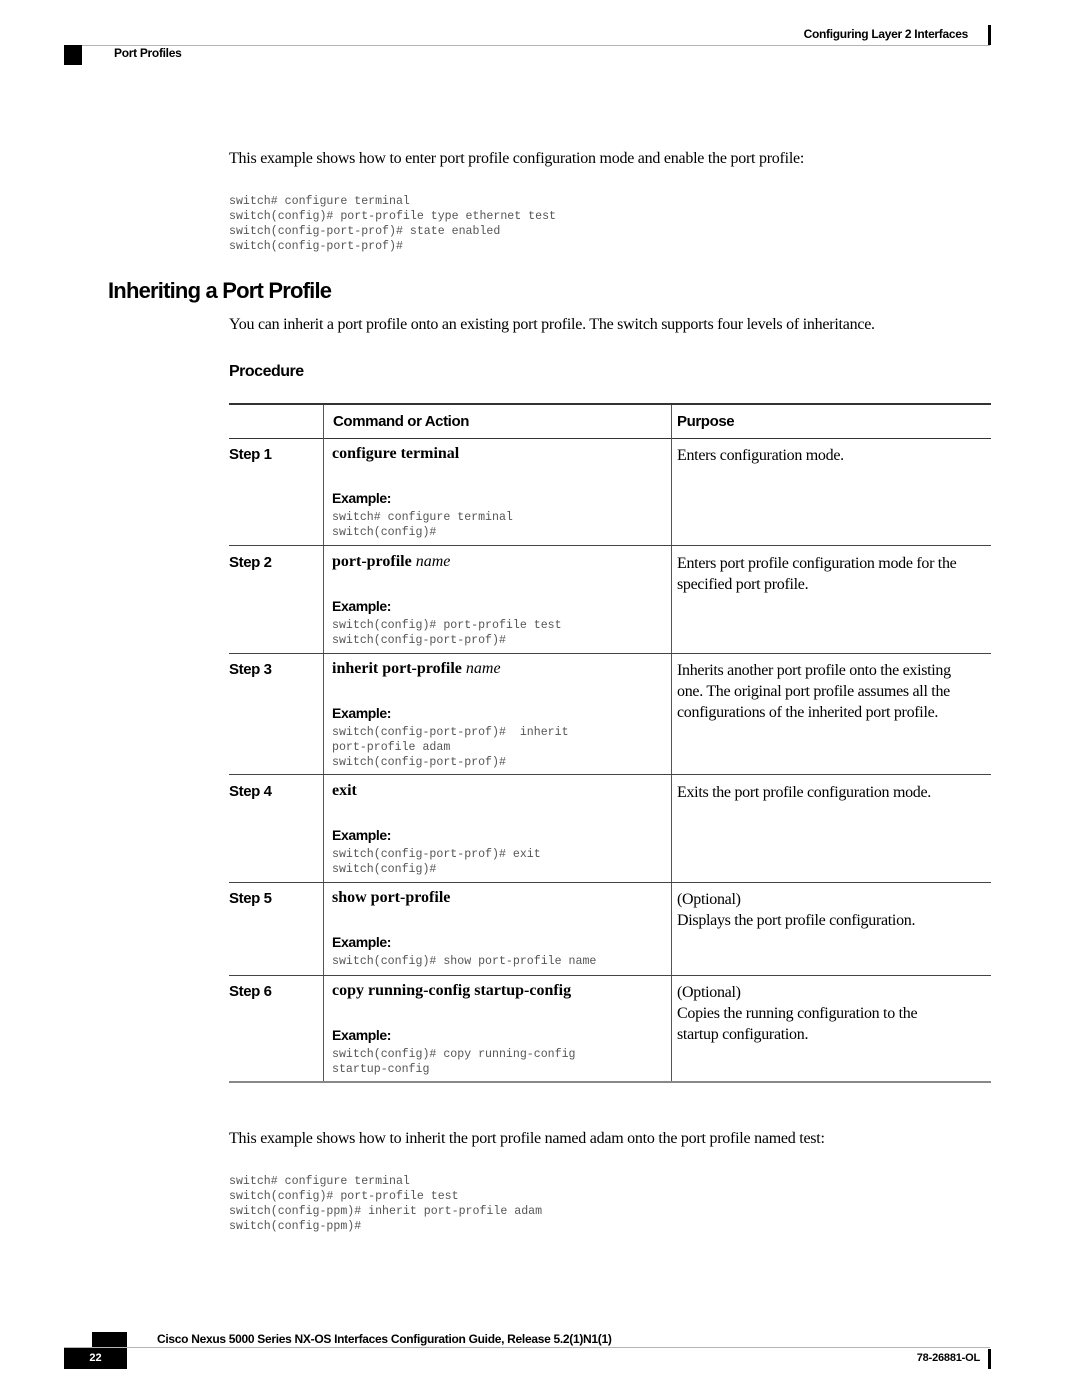 This screenshot has height=1397, width=1080. I want to click on code-line: switch(config-port-prof)# exit, so click(436, 854).